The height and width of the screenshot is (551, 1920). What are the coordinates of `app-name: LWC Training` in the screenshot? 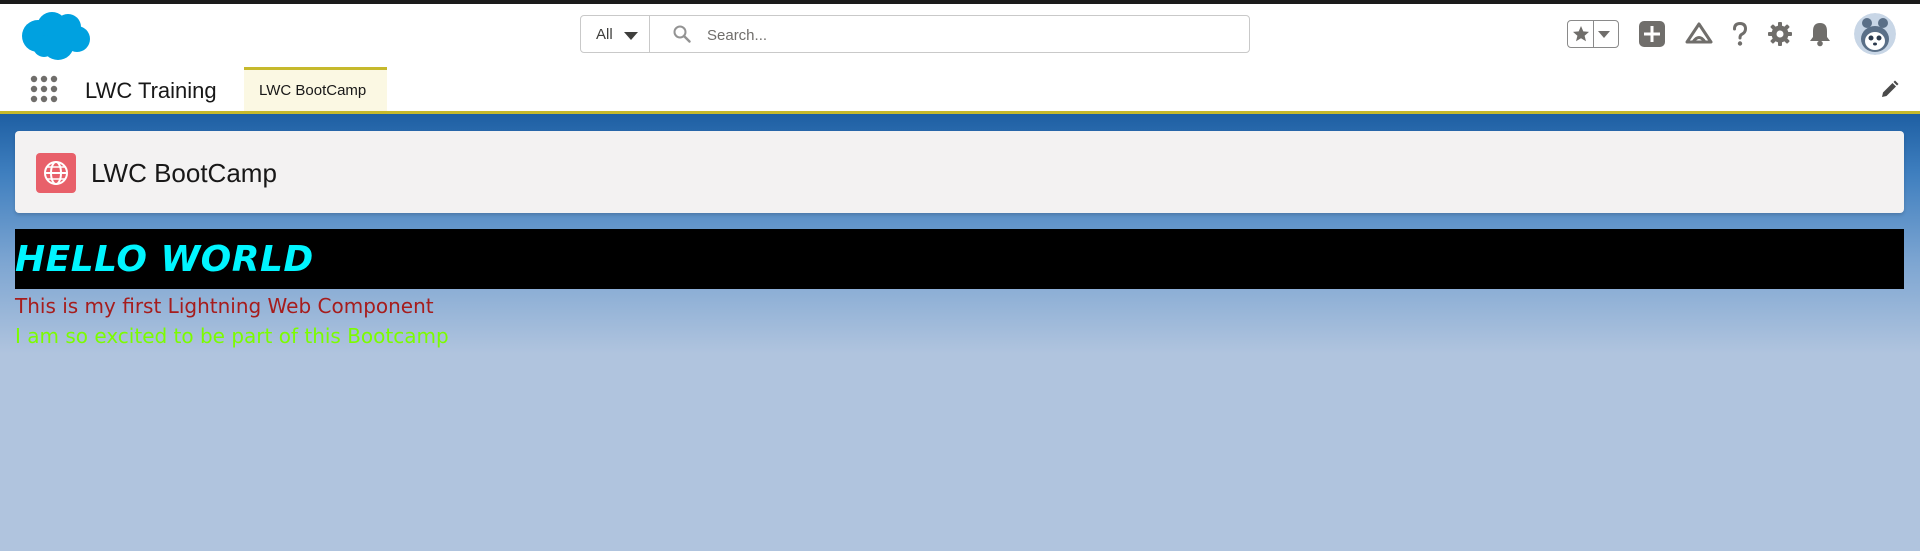 It's located at (151, 90).